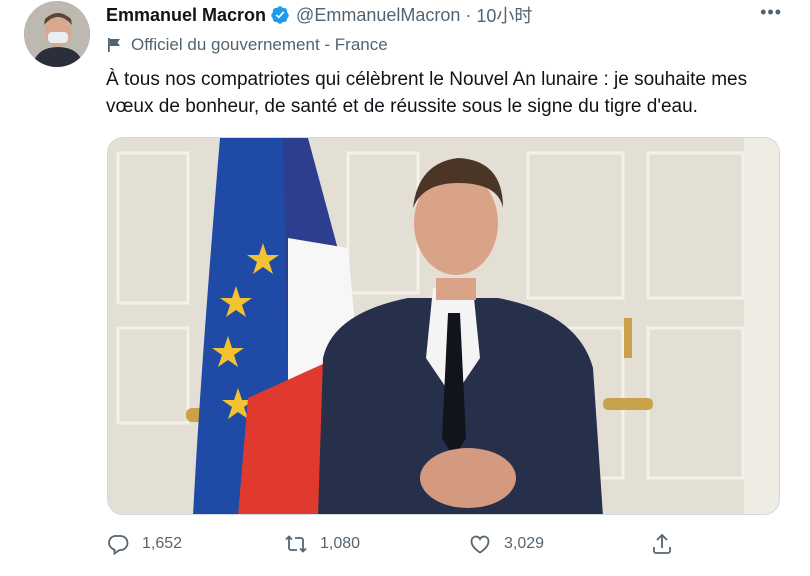 The image size is (810, 576). What do you see at coordinates (296, 544) in the screenshot?
I see `retweet-icon` at bounding box center [296, 544].